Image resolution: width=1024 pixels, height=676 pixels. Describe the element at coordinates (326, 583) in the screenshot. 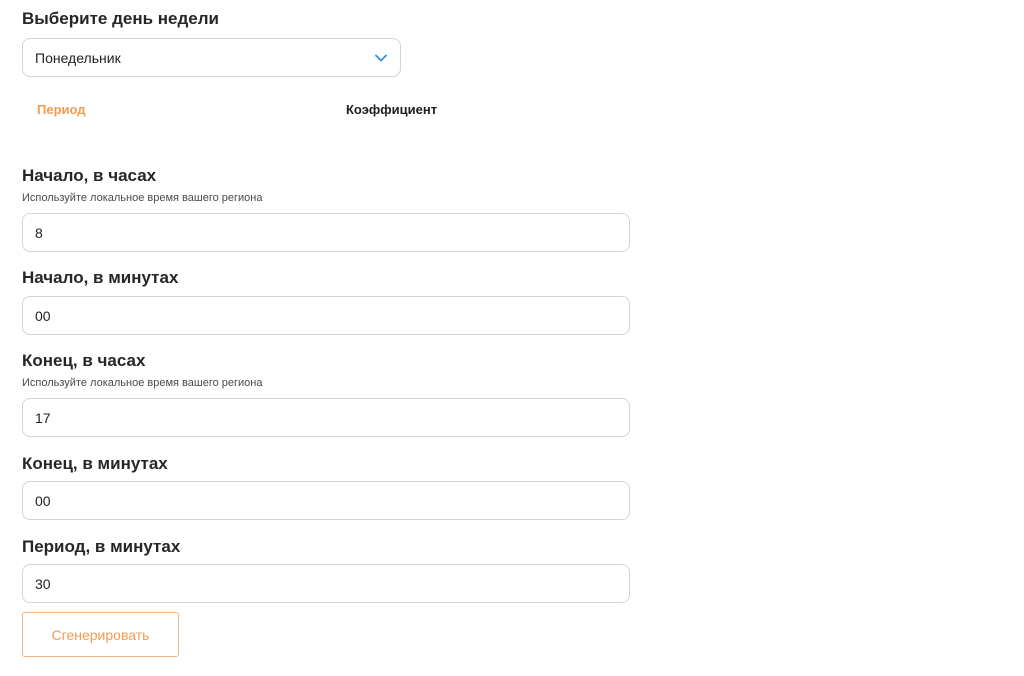

I see `period-minutes-input` at that location.